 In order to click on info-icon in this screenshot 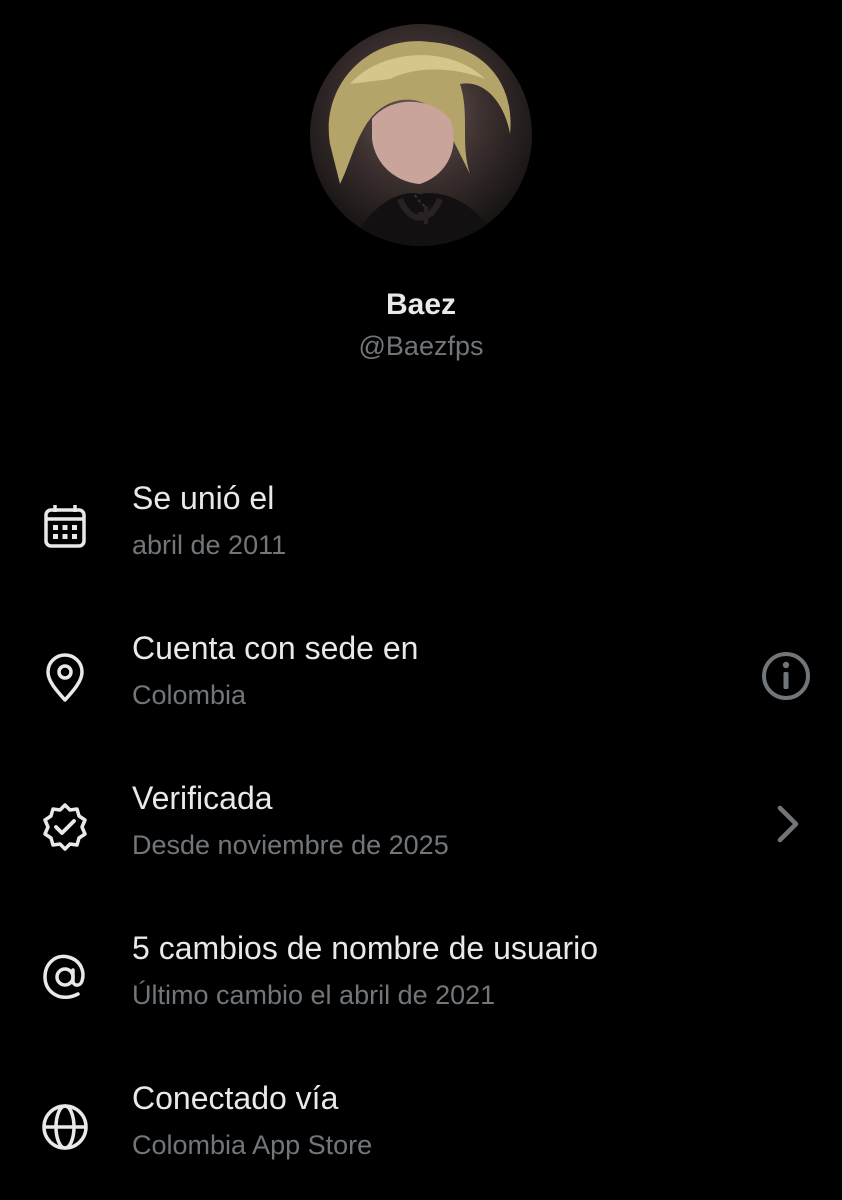, I will do `click(786, 676)`.